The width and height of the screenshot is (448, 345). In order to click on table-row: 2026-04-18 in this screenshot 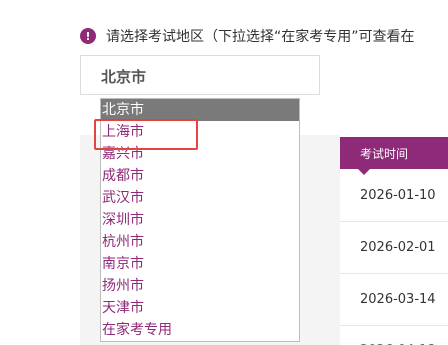, I will do `click(394, 335)`.